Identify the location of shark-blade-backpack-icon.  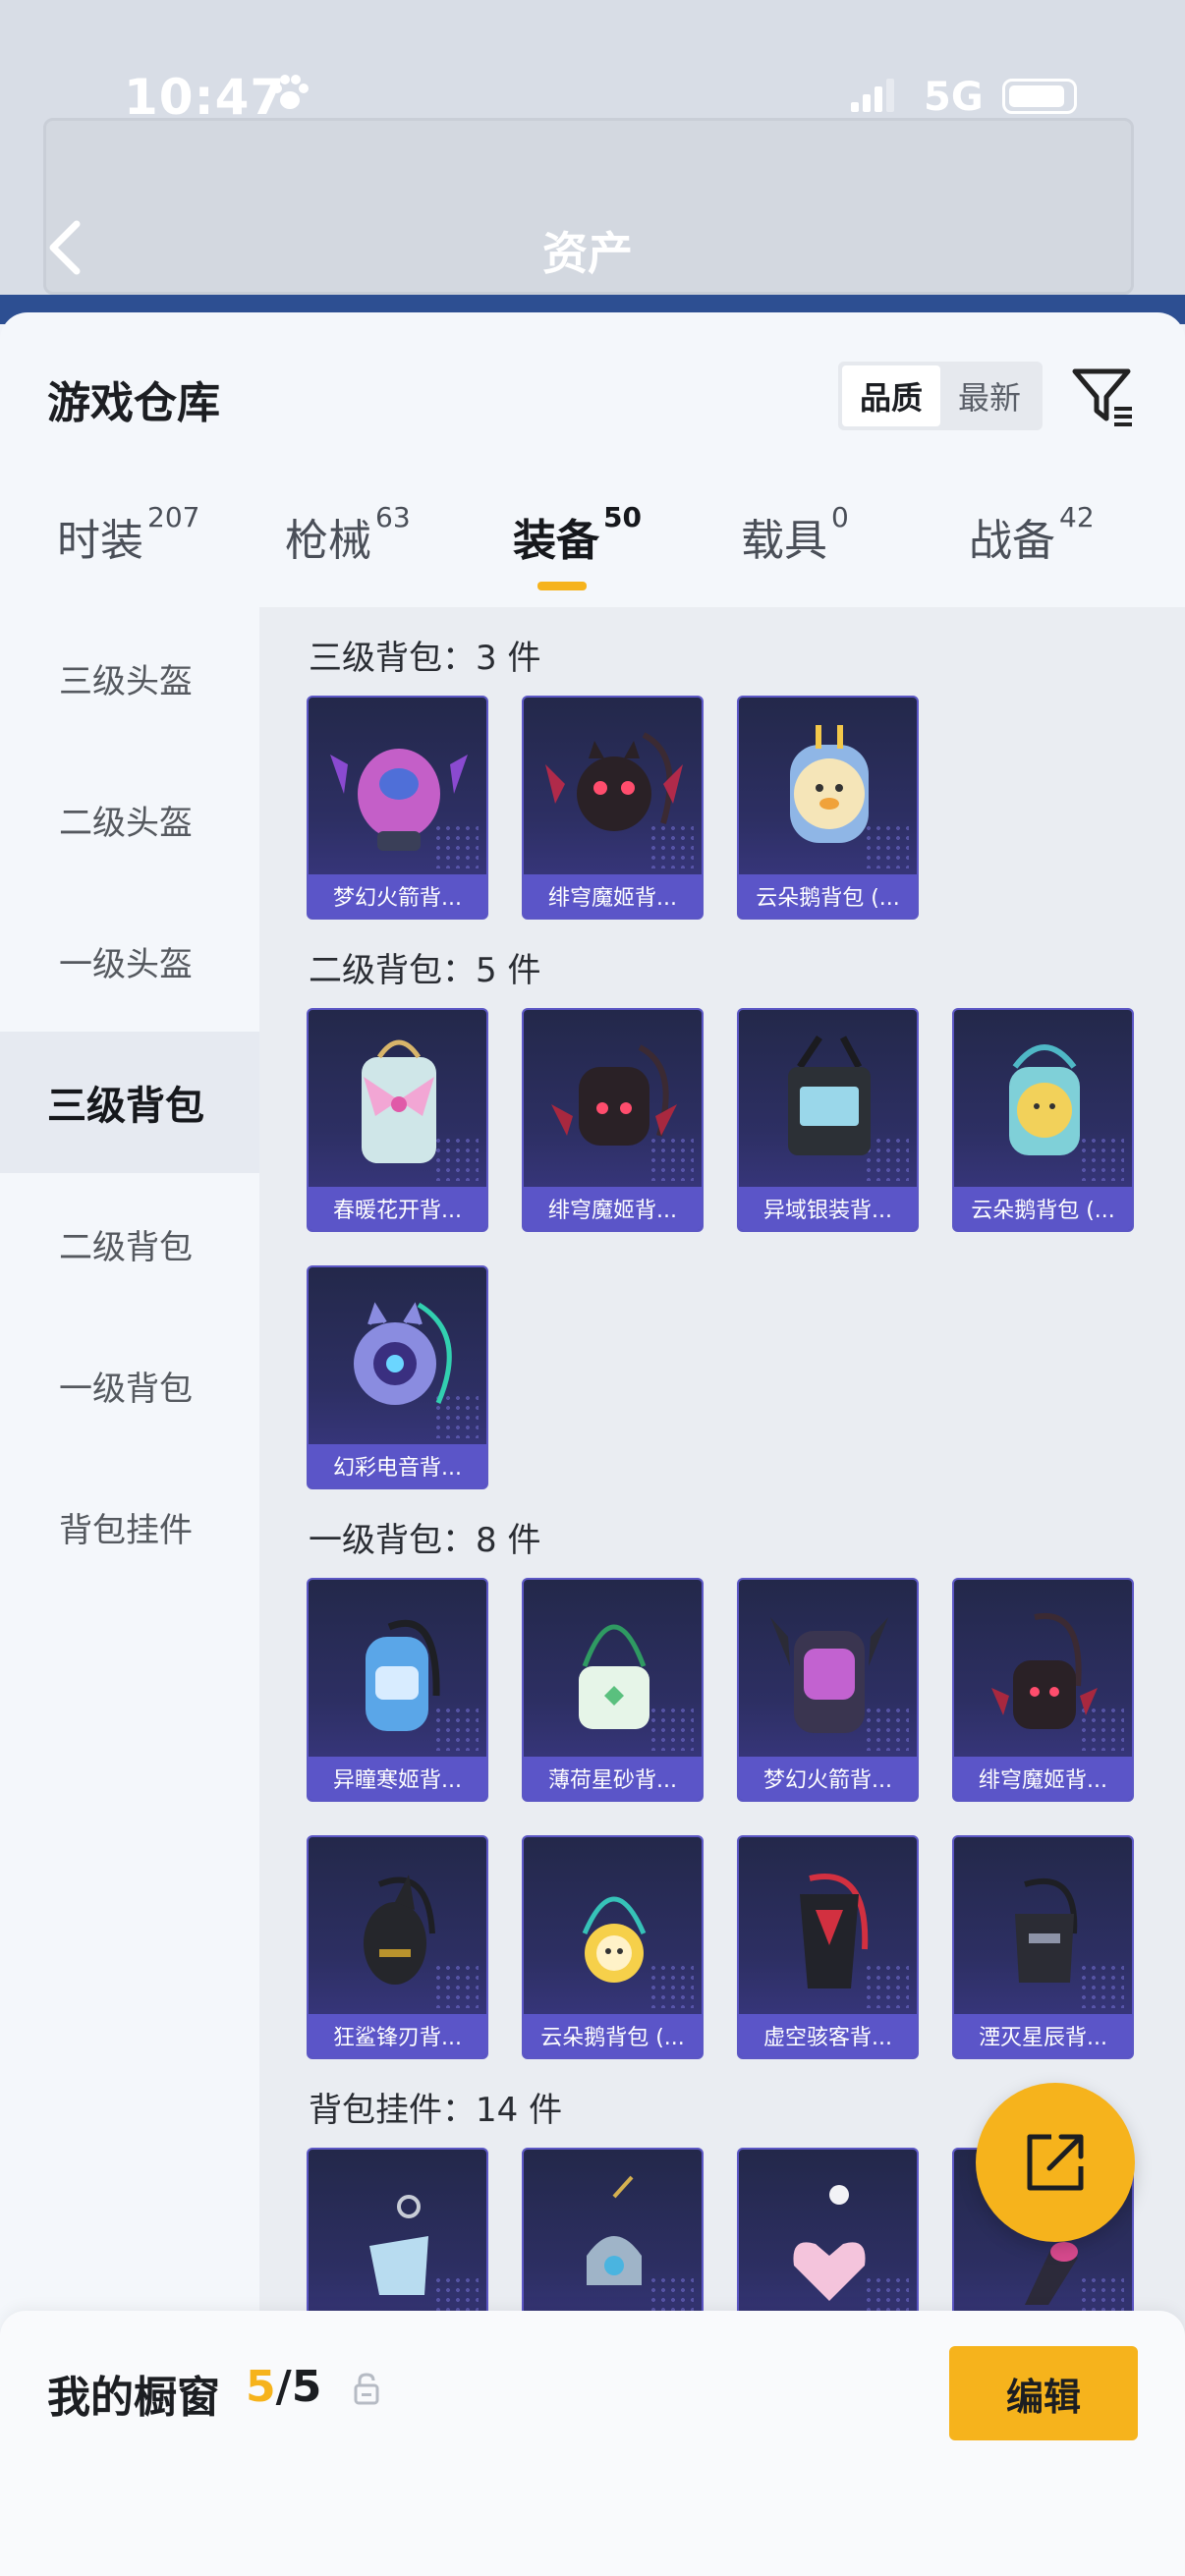
(400, 1930).